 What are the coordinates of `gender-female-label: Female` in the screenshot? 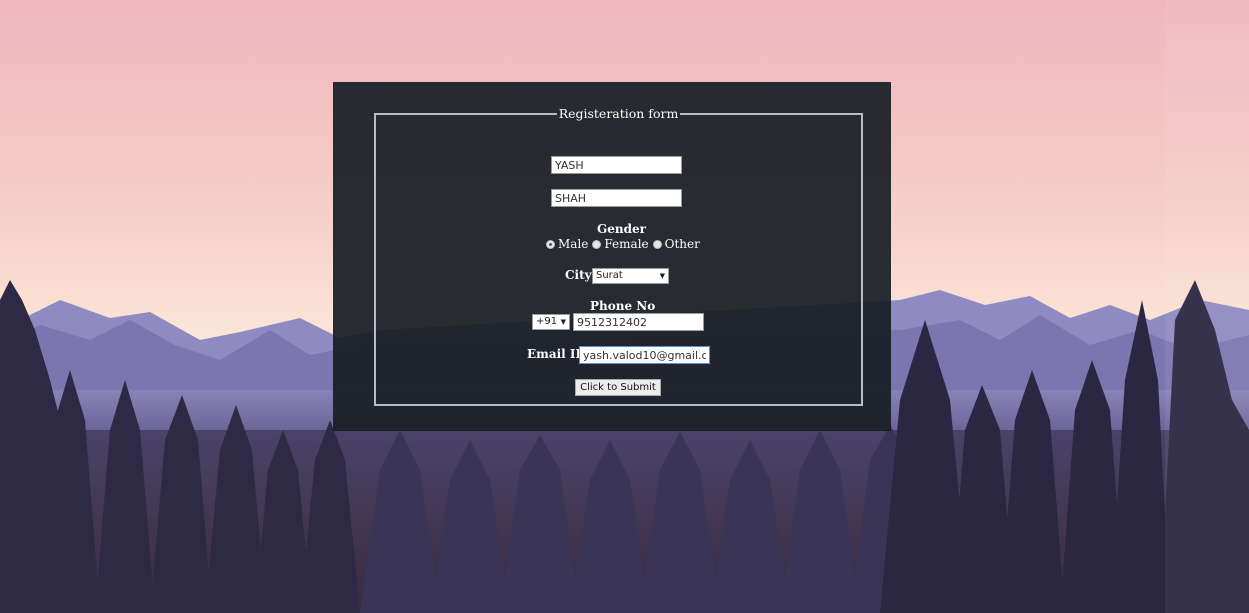 It's located at (626, 244).